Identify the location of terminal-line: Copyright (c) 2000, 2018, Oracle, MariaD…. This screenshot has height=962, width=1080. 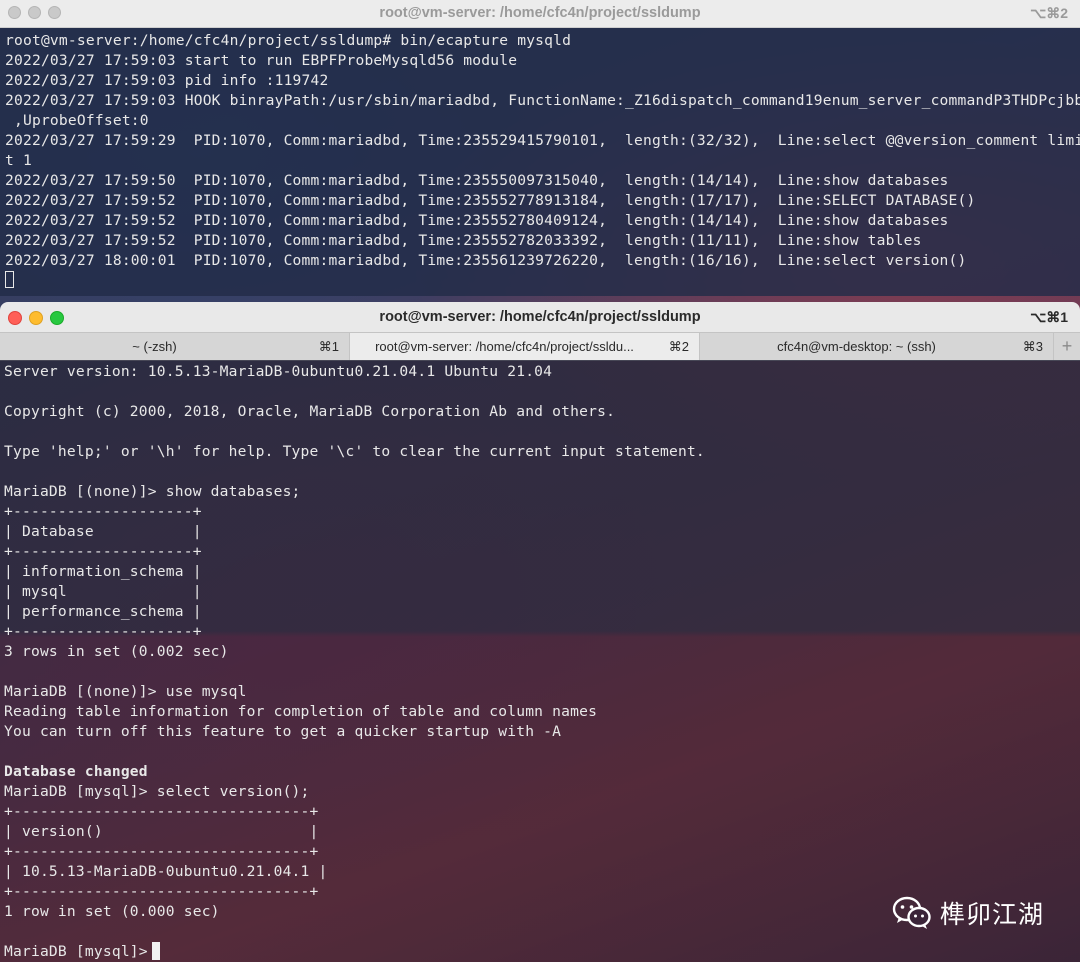
(310, 411).